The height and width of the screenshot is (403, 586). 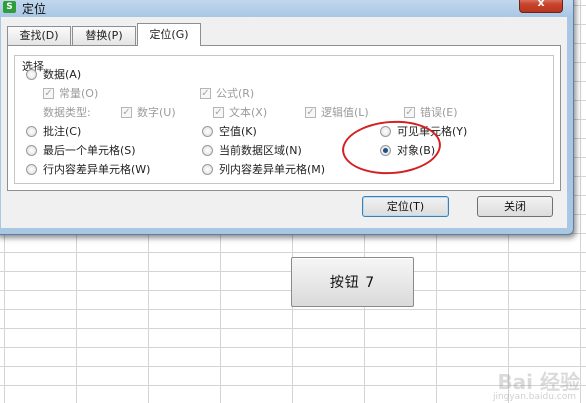 What do you see at coordinates (409, 112) in the screenshot?
I see `checkbox-error: ✓` at bounding box center [409, 112].